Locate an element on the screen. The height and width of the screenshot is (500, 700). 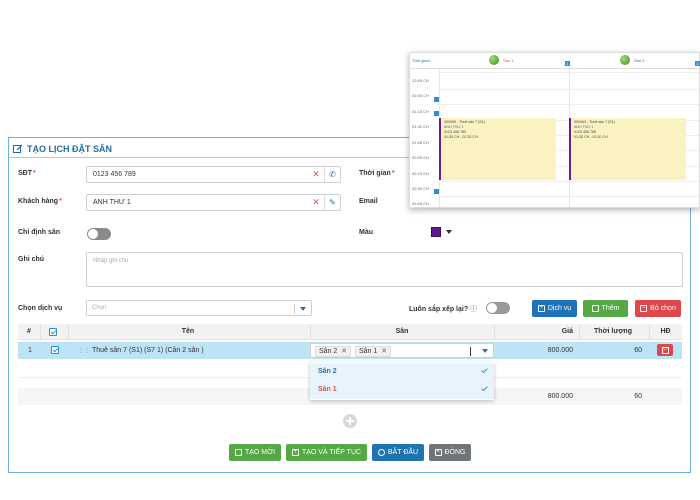
time-slot: 02:15 CH is located at coordinates (420, 173).